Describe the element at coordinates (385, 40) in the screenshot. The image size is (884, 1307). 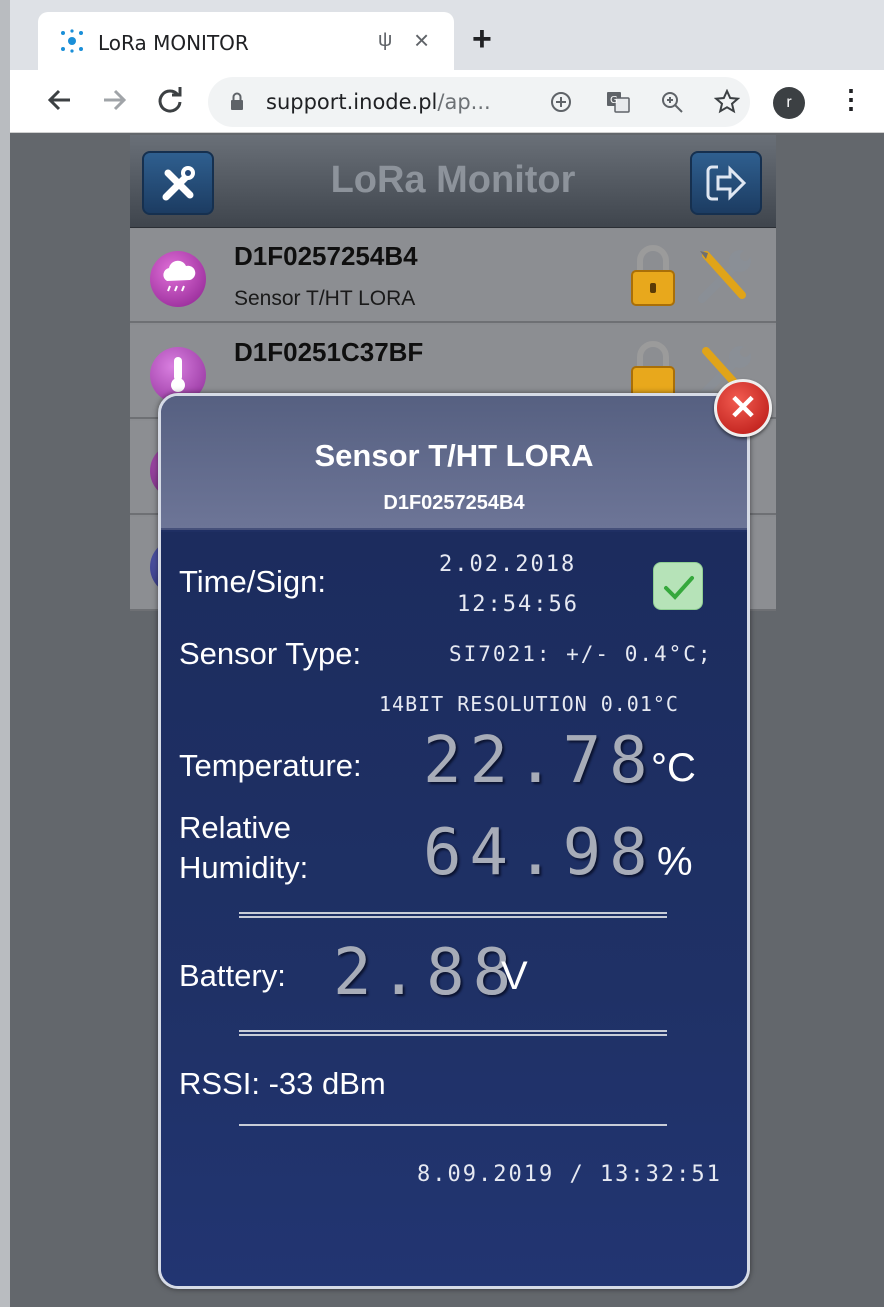
I see `usb-icon: ψ` at that location.